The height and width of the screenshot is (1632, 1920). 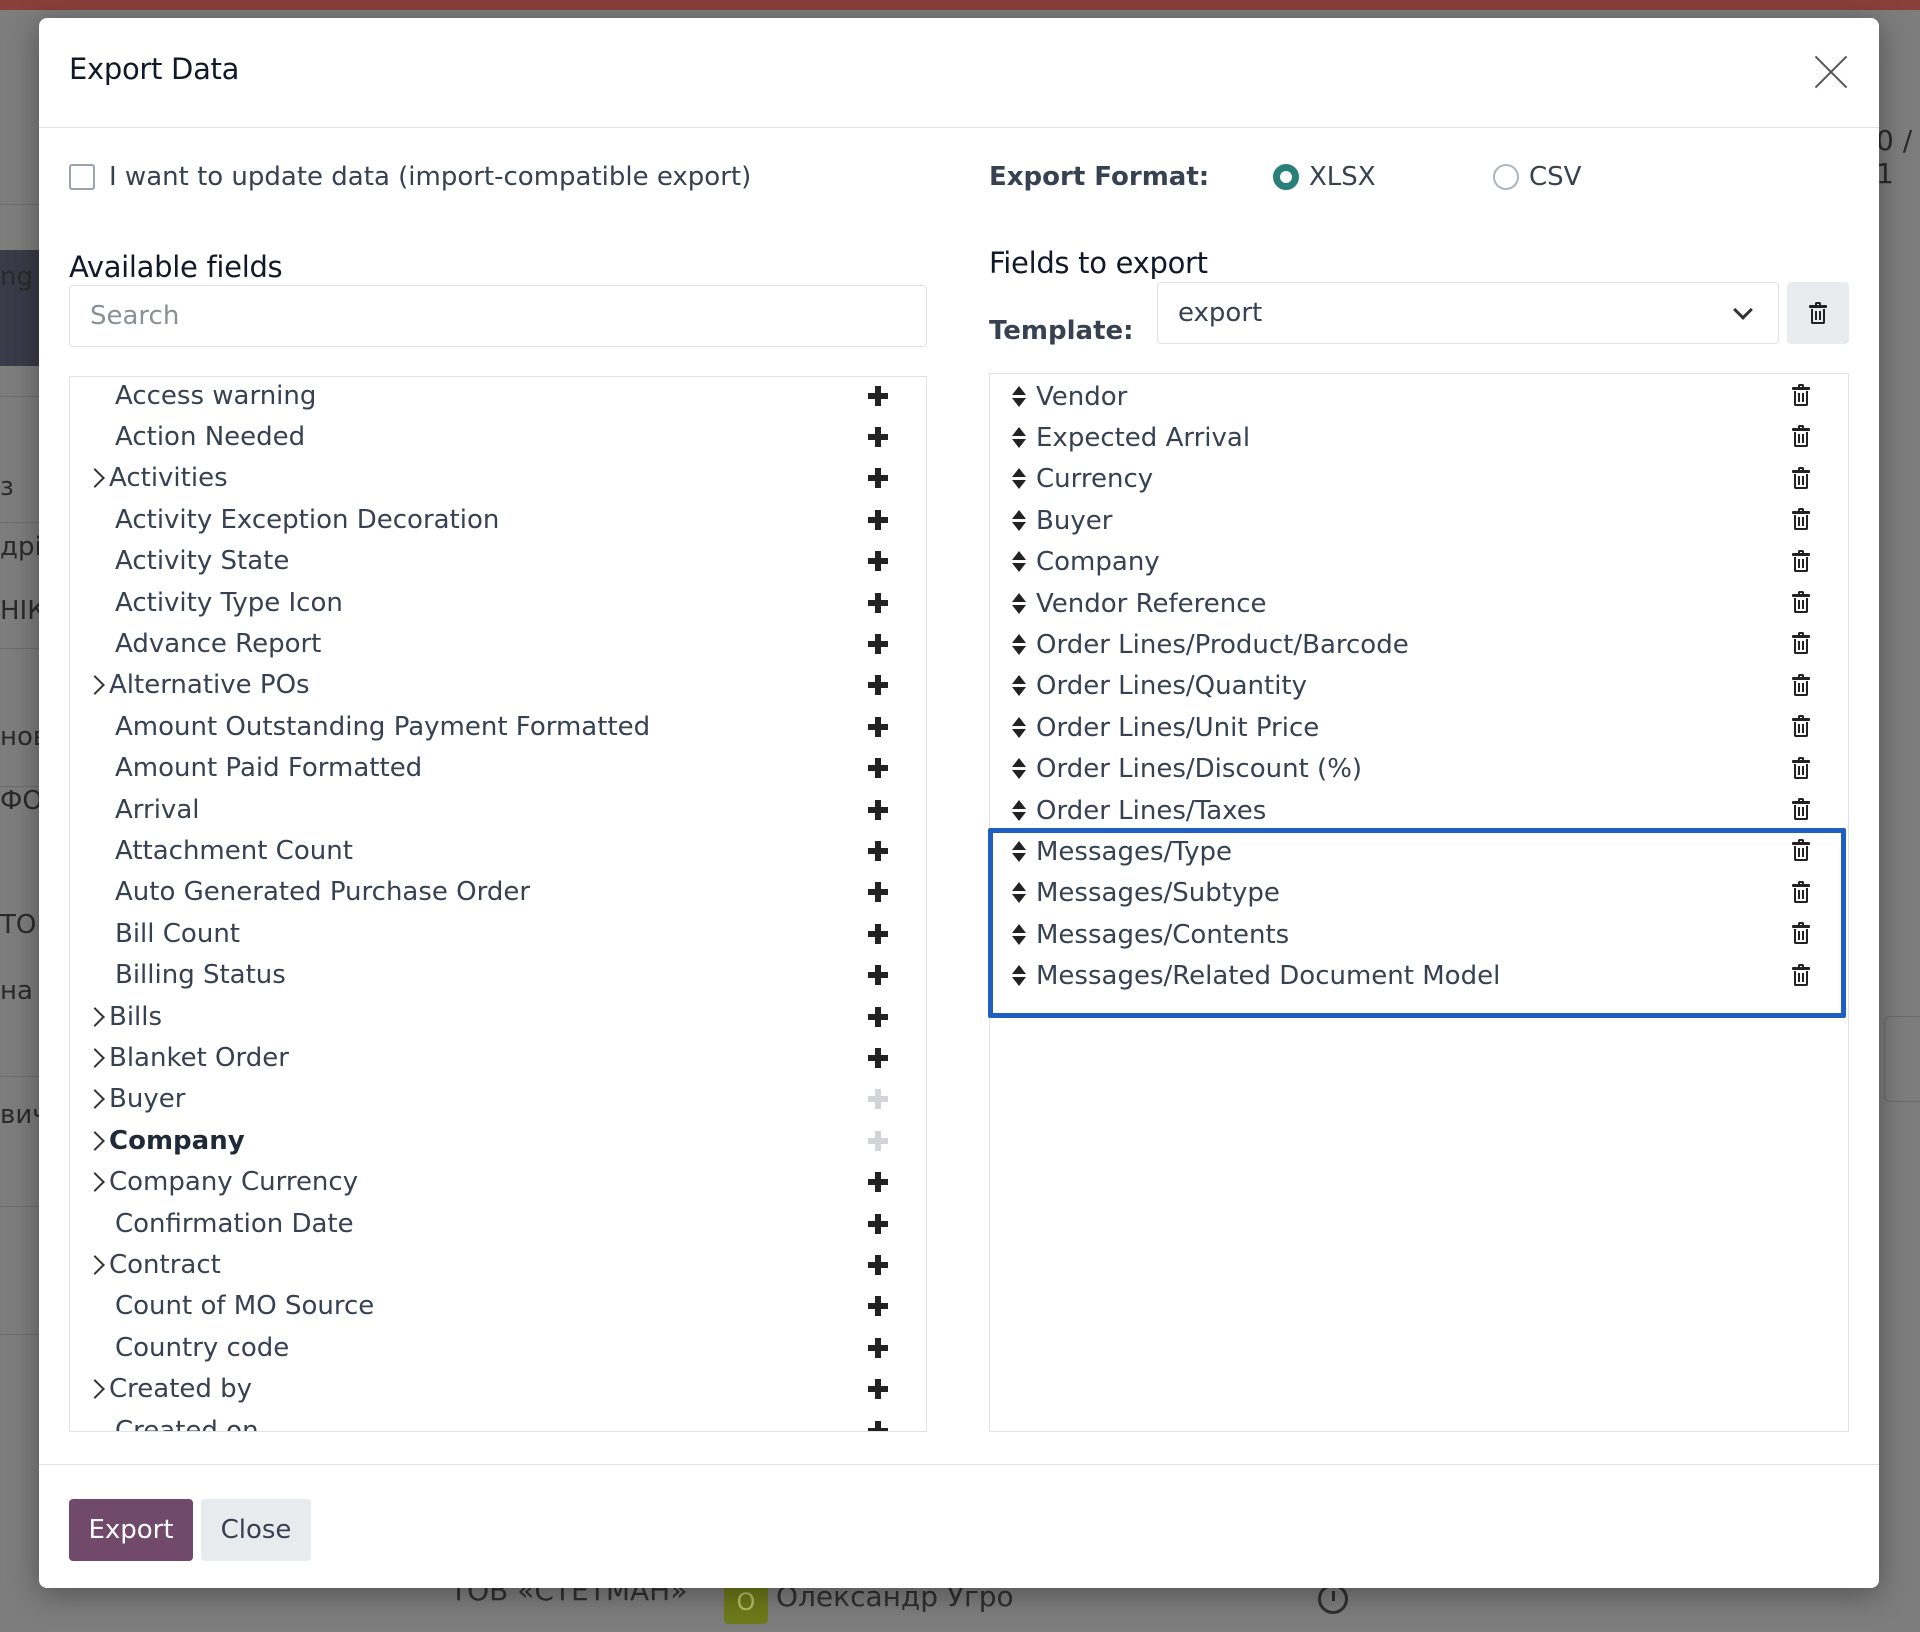 What do you see at coordinates (1419, 603) in the screenshot?
I see `export-field-item: Vendor Reference` at bounding box center [1419, 603].